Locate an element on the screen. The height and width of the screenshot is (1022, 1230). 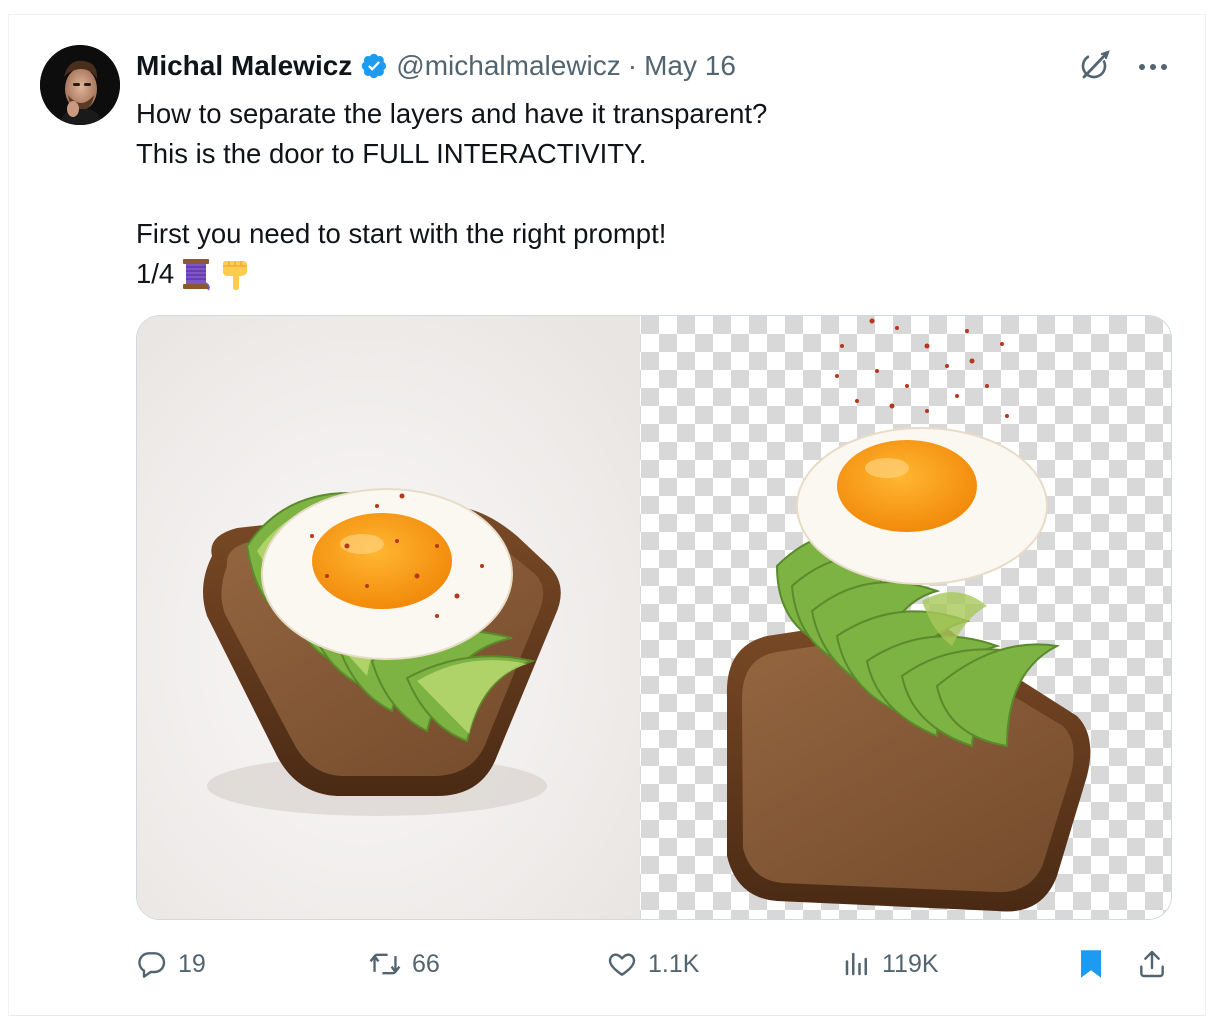
share-button is located at coordinates (1152, 964).